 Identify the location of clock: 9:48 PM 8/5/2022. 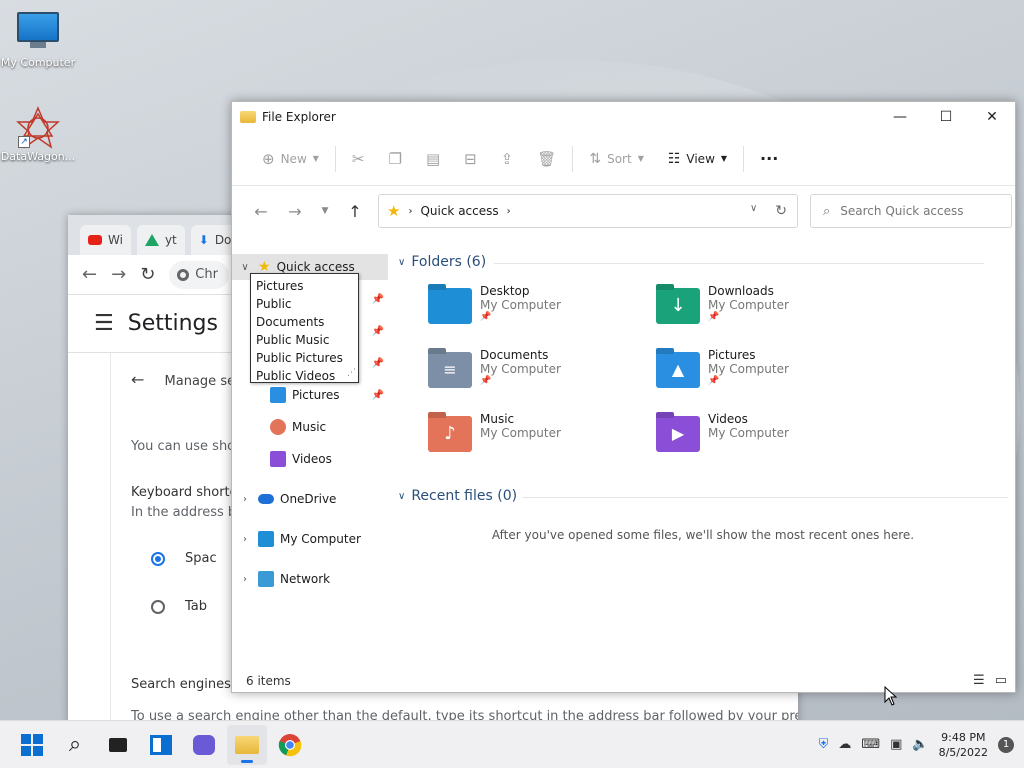
(963, 745).